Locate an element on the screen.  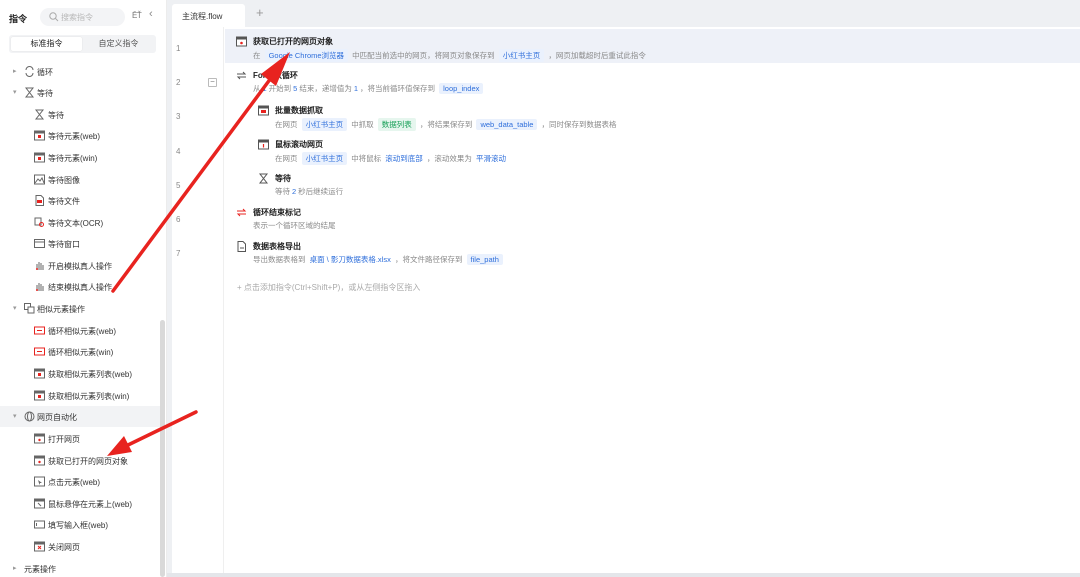
tree-command: 等待 is located at coordinates (80, 114).